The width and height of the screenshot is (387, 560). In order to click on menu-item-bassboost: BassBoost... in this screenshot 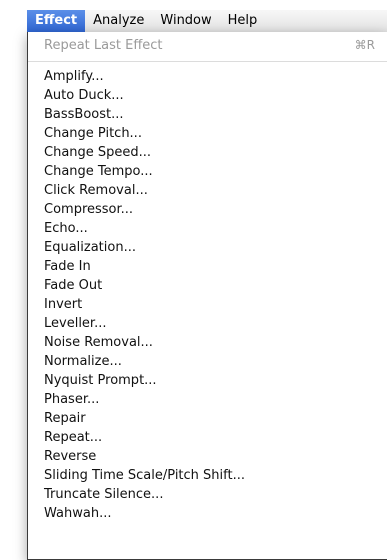, I will do `click(207, 114)`.